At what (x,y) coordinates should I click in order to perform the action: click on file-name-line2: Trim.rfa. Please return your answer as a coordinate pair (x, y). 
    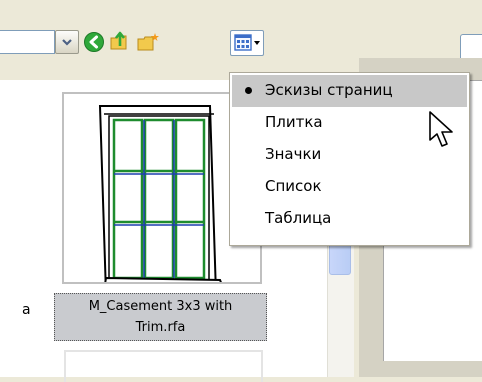
    Looking at the image, I should click on (160, 327).